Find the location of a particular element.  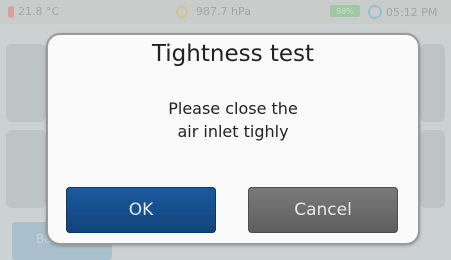

ok-button-label: OK is located at coordinates (141, 210).